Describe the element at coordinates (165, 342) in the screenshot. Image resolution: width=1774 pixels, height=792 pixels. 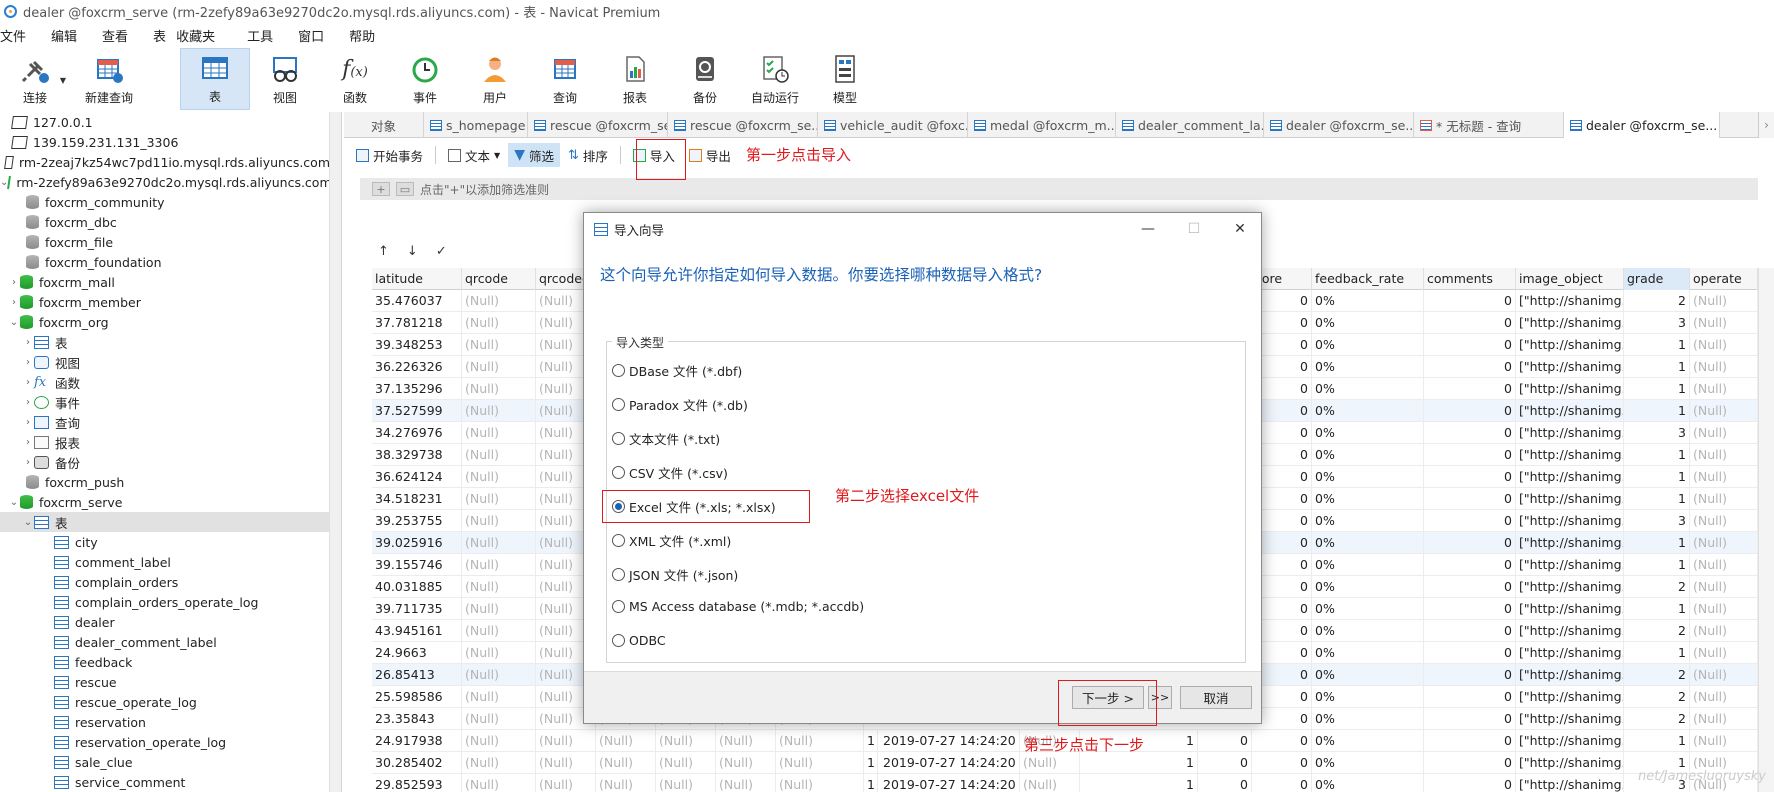
I see `tree-node-tables: › 表` at that location.